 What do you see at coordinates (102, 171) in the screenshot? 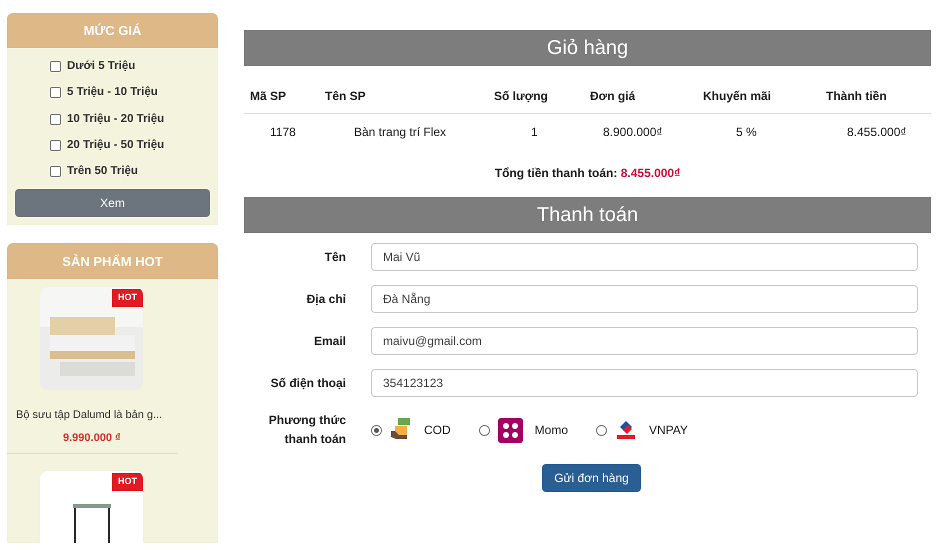
I see `checkbox-label: Trên 50 Triệu` at bounding box center [102, 171].